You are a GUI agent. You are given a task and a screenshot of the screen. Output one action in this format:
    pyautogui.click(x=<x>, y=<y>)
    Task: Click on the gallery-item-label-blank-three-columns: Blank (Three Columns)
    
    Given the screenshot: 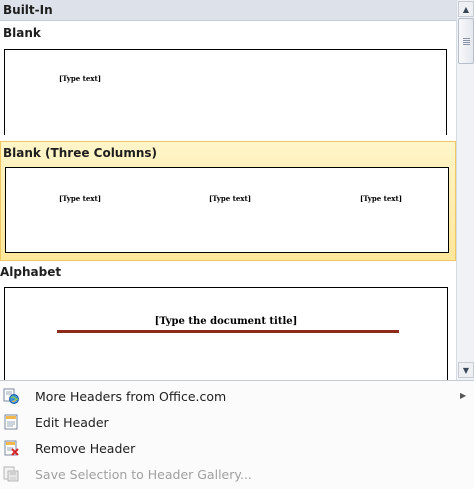 What is the action you would take?
    pyautogui.click(x=80, y=153)
    